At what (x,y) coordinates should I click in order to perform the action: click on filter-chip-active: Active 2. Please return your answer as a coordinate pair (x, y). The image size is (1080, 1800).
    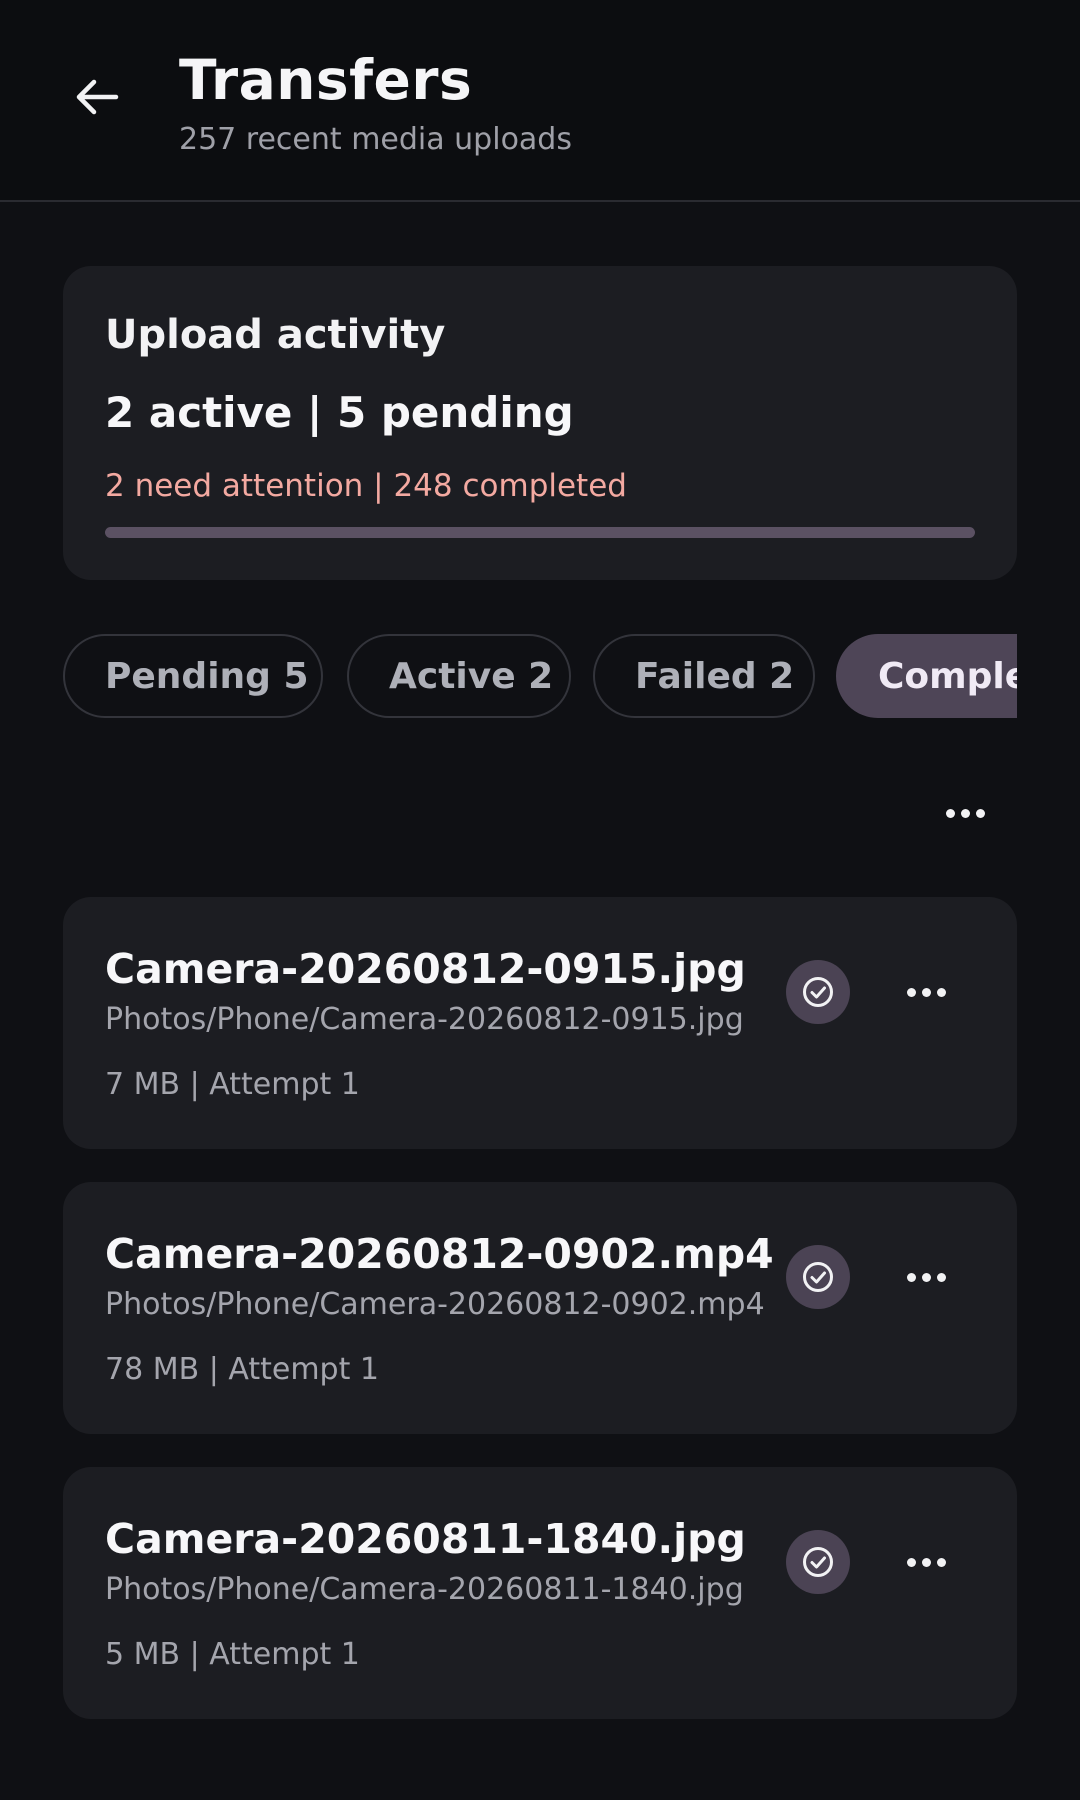
    Looking at the image, I should click on (459, 676).